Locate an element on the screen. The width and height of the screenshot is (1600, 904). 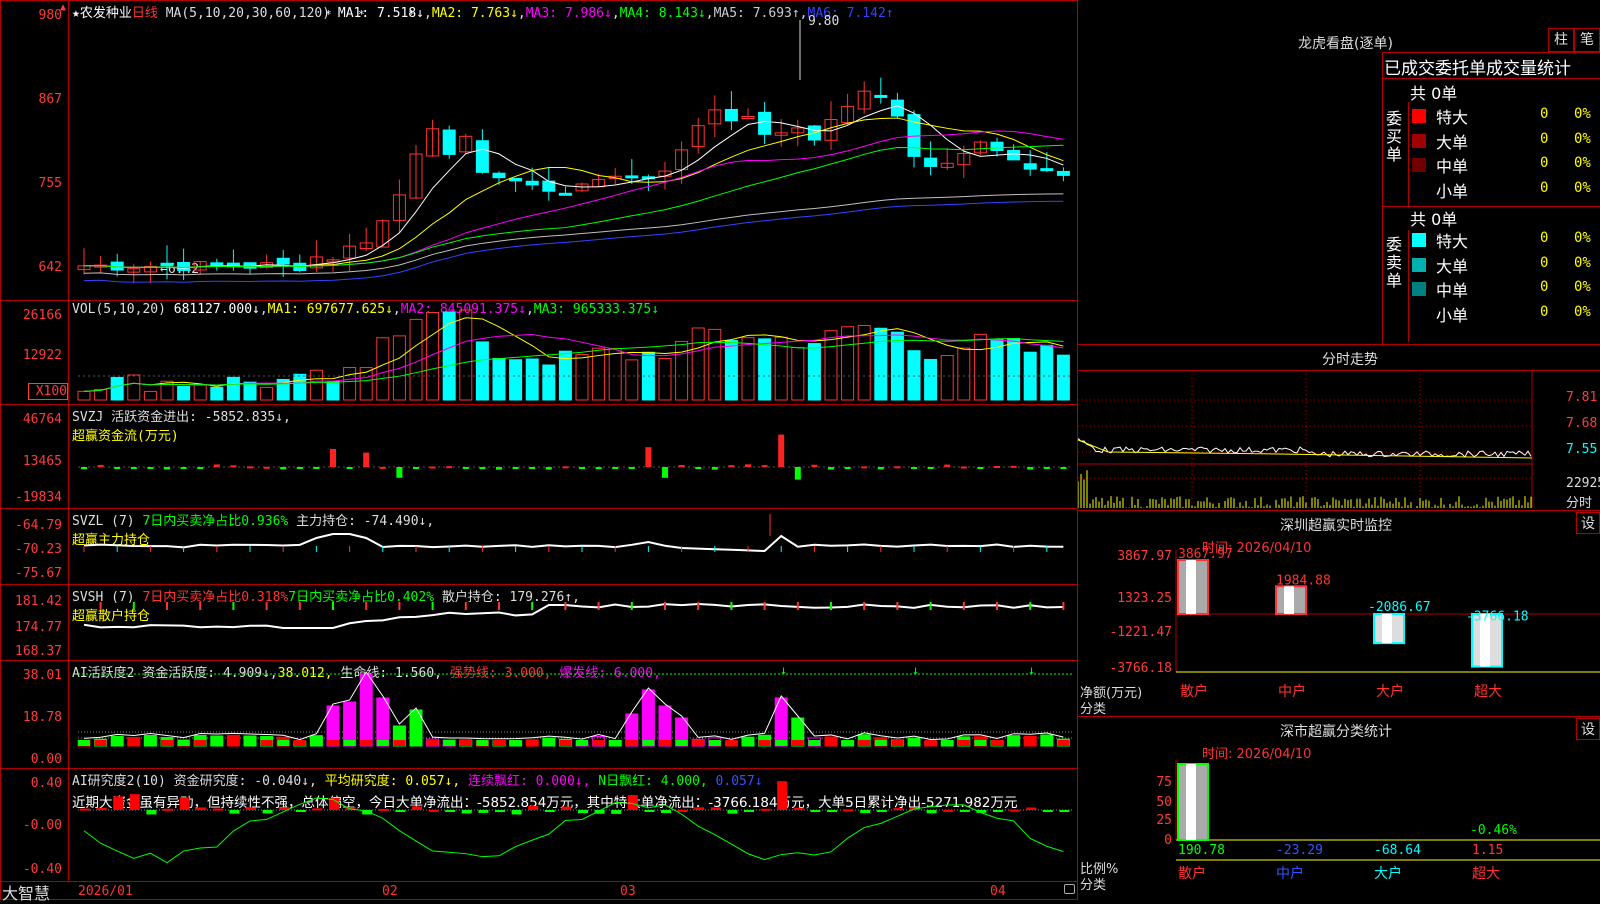
tick-view-button: 笔 is located at coordinates (1587, 40).